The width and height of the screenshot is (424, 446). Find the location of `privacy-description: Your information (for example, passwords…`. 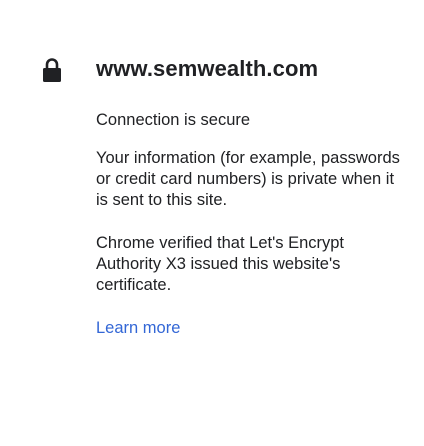

privacy-description: Your information (for example, passwords… is located at coordinates (248, 179).